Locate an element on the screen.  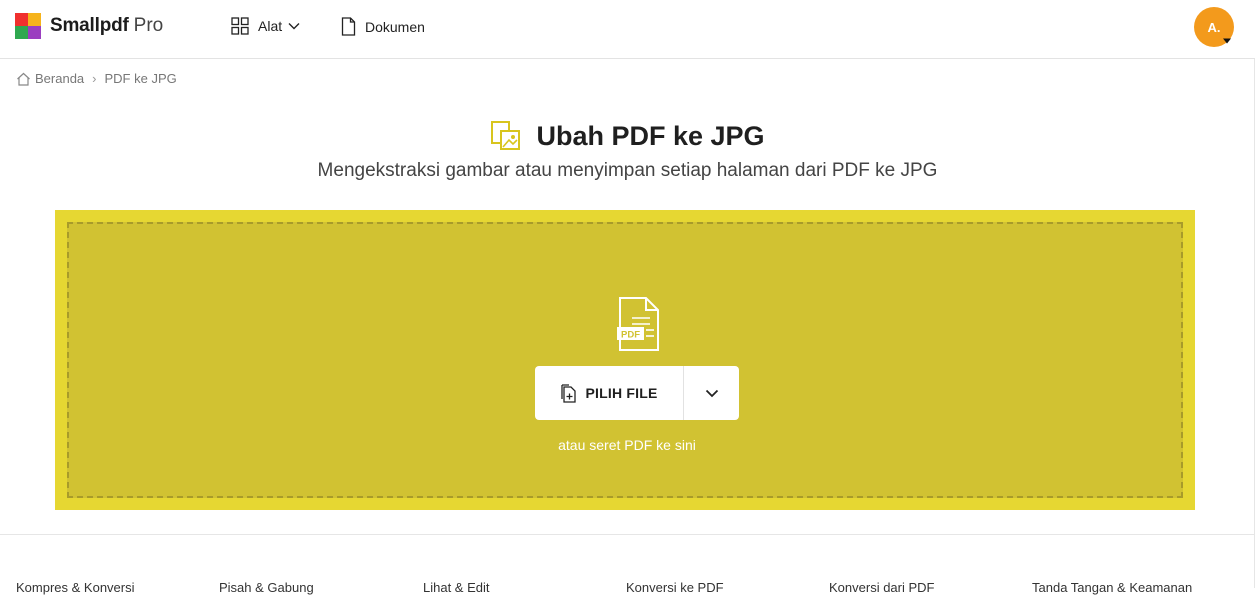
pdf-file-icon: PDF is located at coordinates (638, 324).